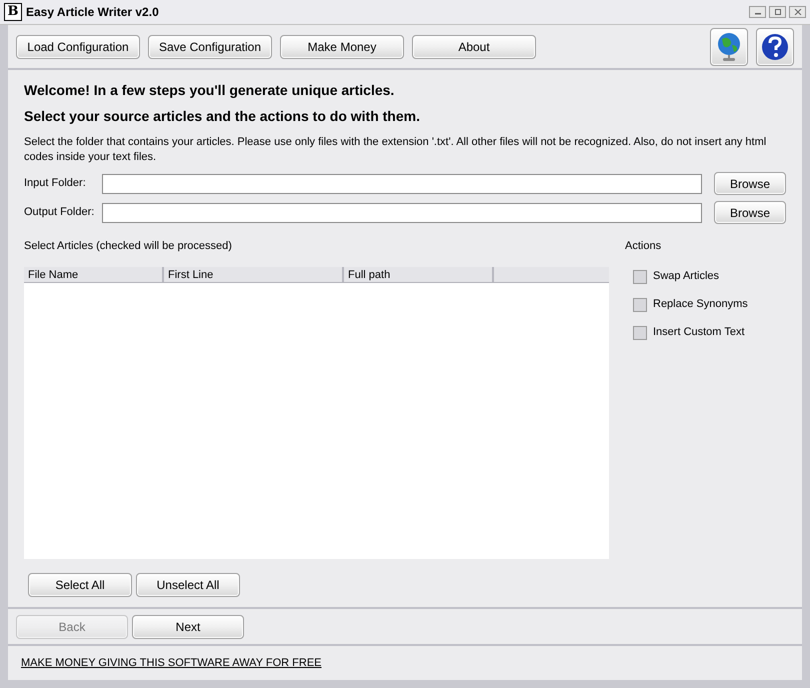  I want to click on help-button, so click(775, 47).